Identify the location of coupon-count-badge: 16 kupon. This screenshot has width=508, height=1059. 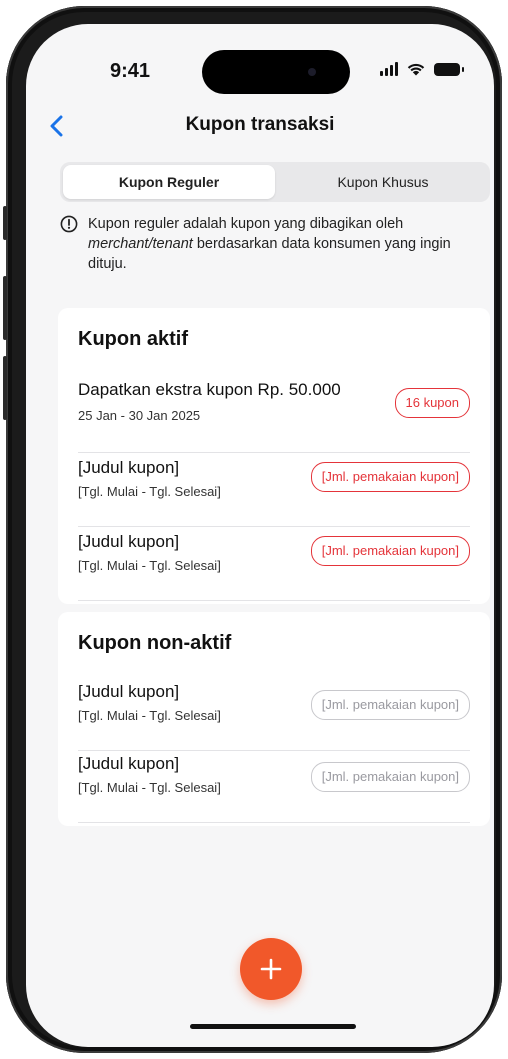
(432, 403).